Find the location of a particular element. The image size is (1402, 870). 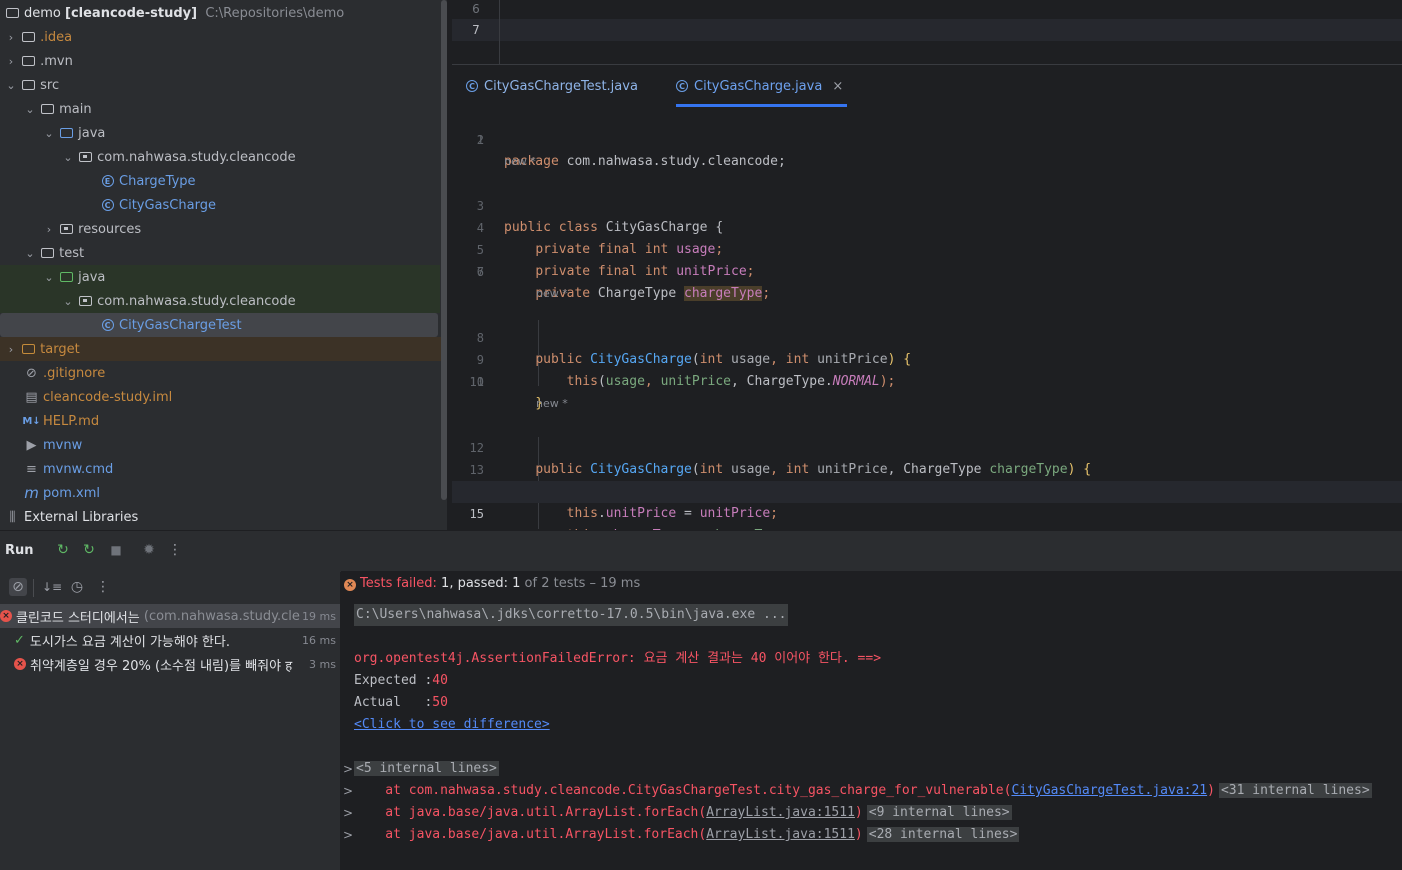

code-line-4: 4 private final int usage; is located at coordinates (600, 239).